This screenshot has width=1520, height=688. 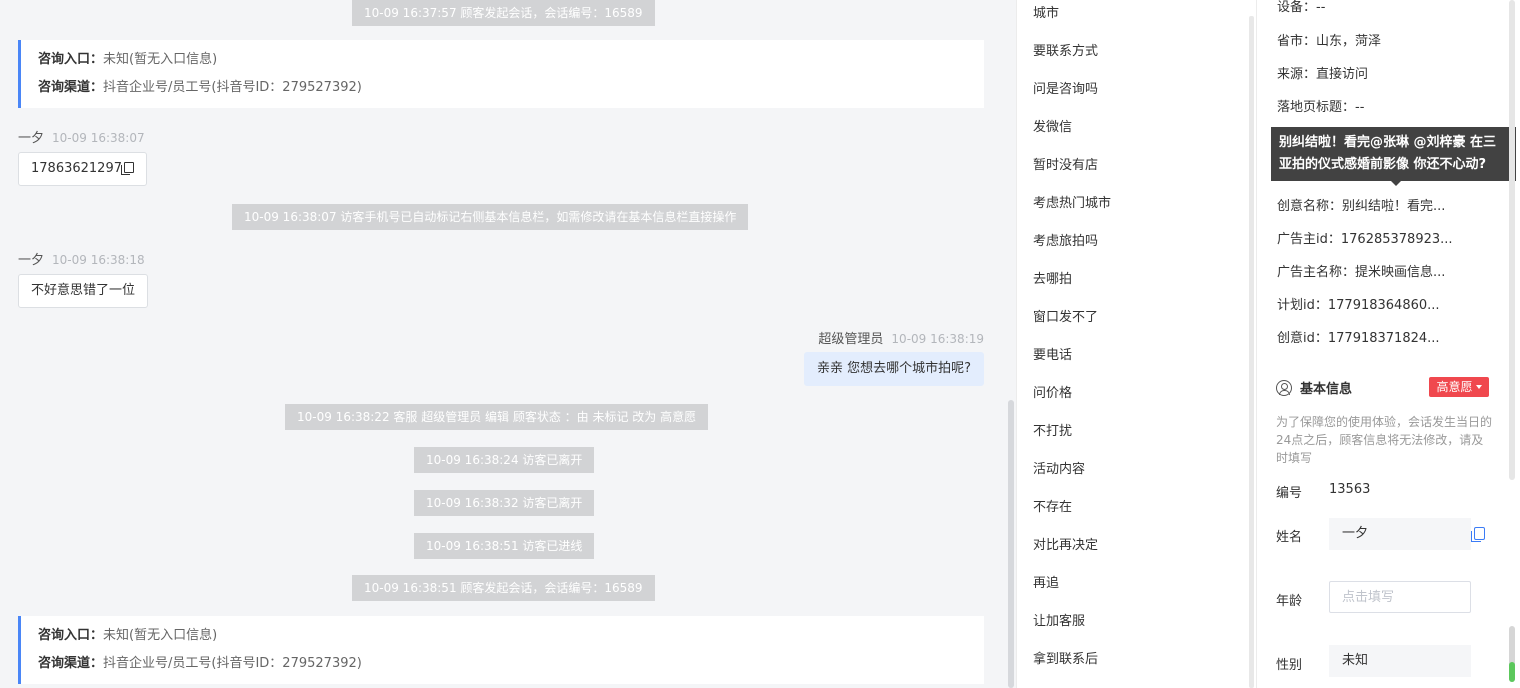 I want to click on quick-tag: 发微信, so click(x=1052, y=125).